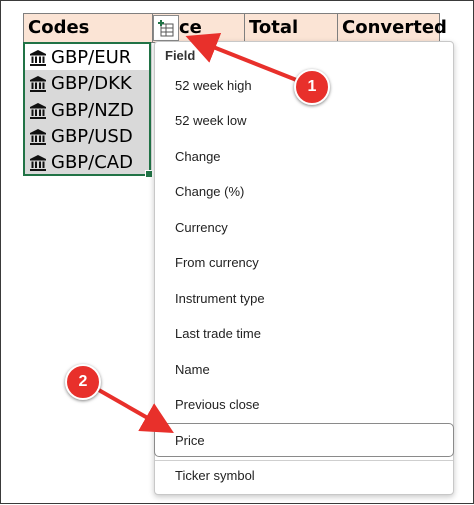  What do you see at coordinates (291, 28) in the screenshot?
I see `header-total: Total` at bounding box center [291, 28].